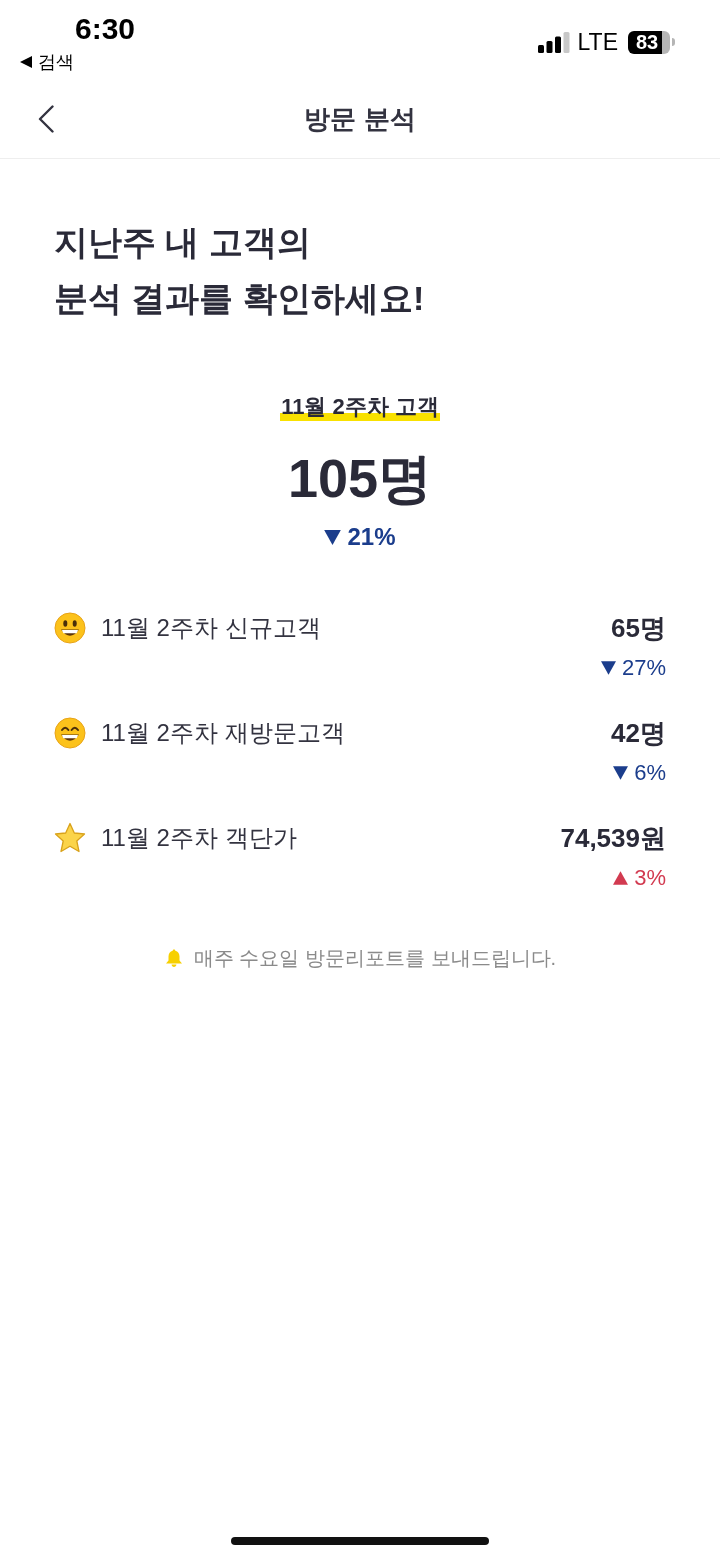 This screenshot has height=1560, width=720. Describe the element at coordinates (650, 878) in the screenshot. I see `change-percent: 3%` at that location.